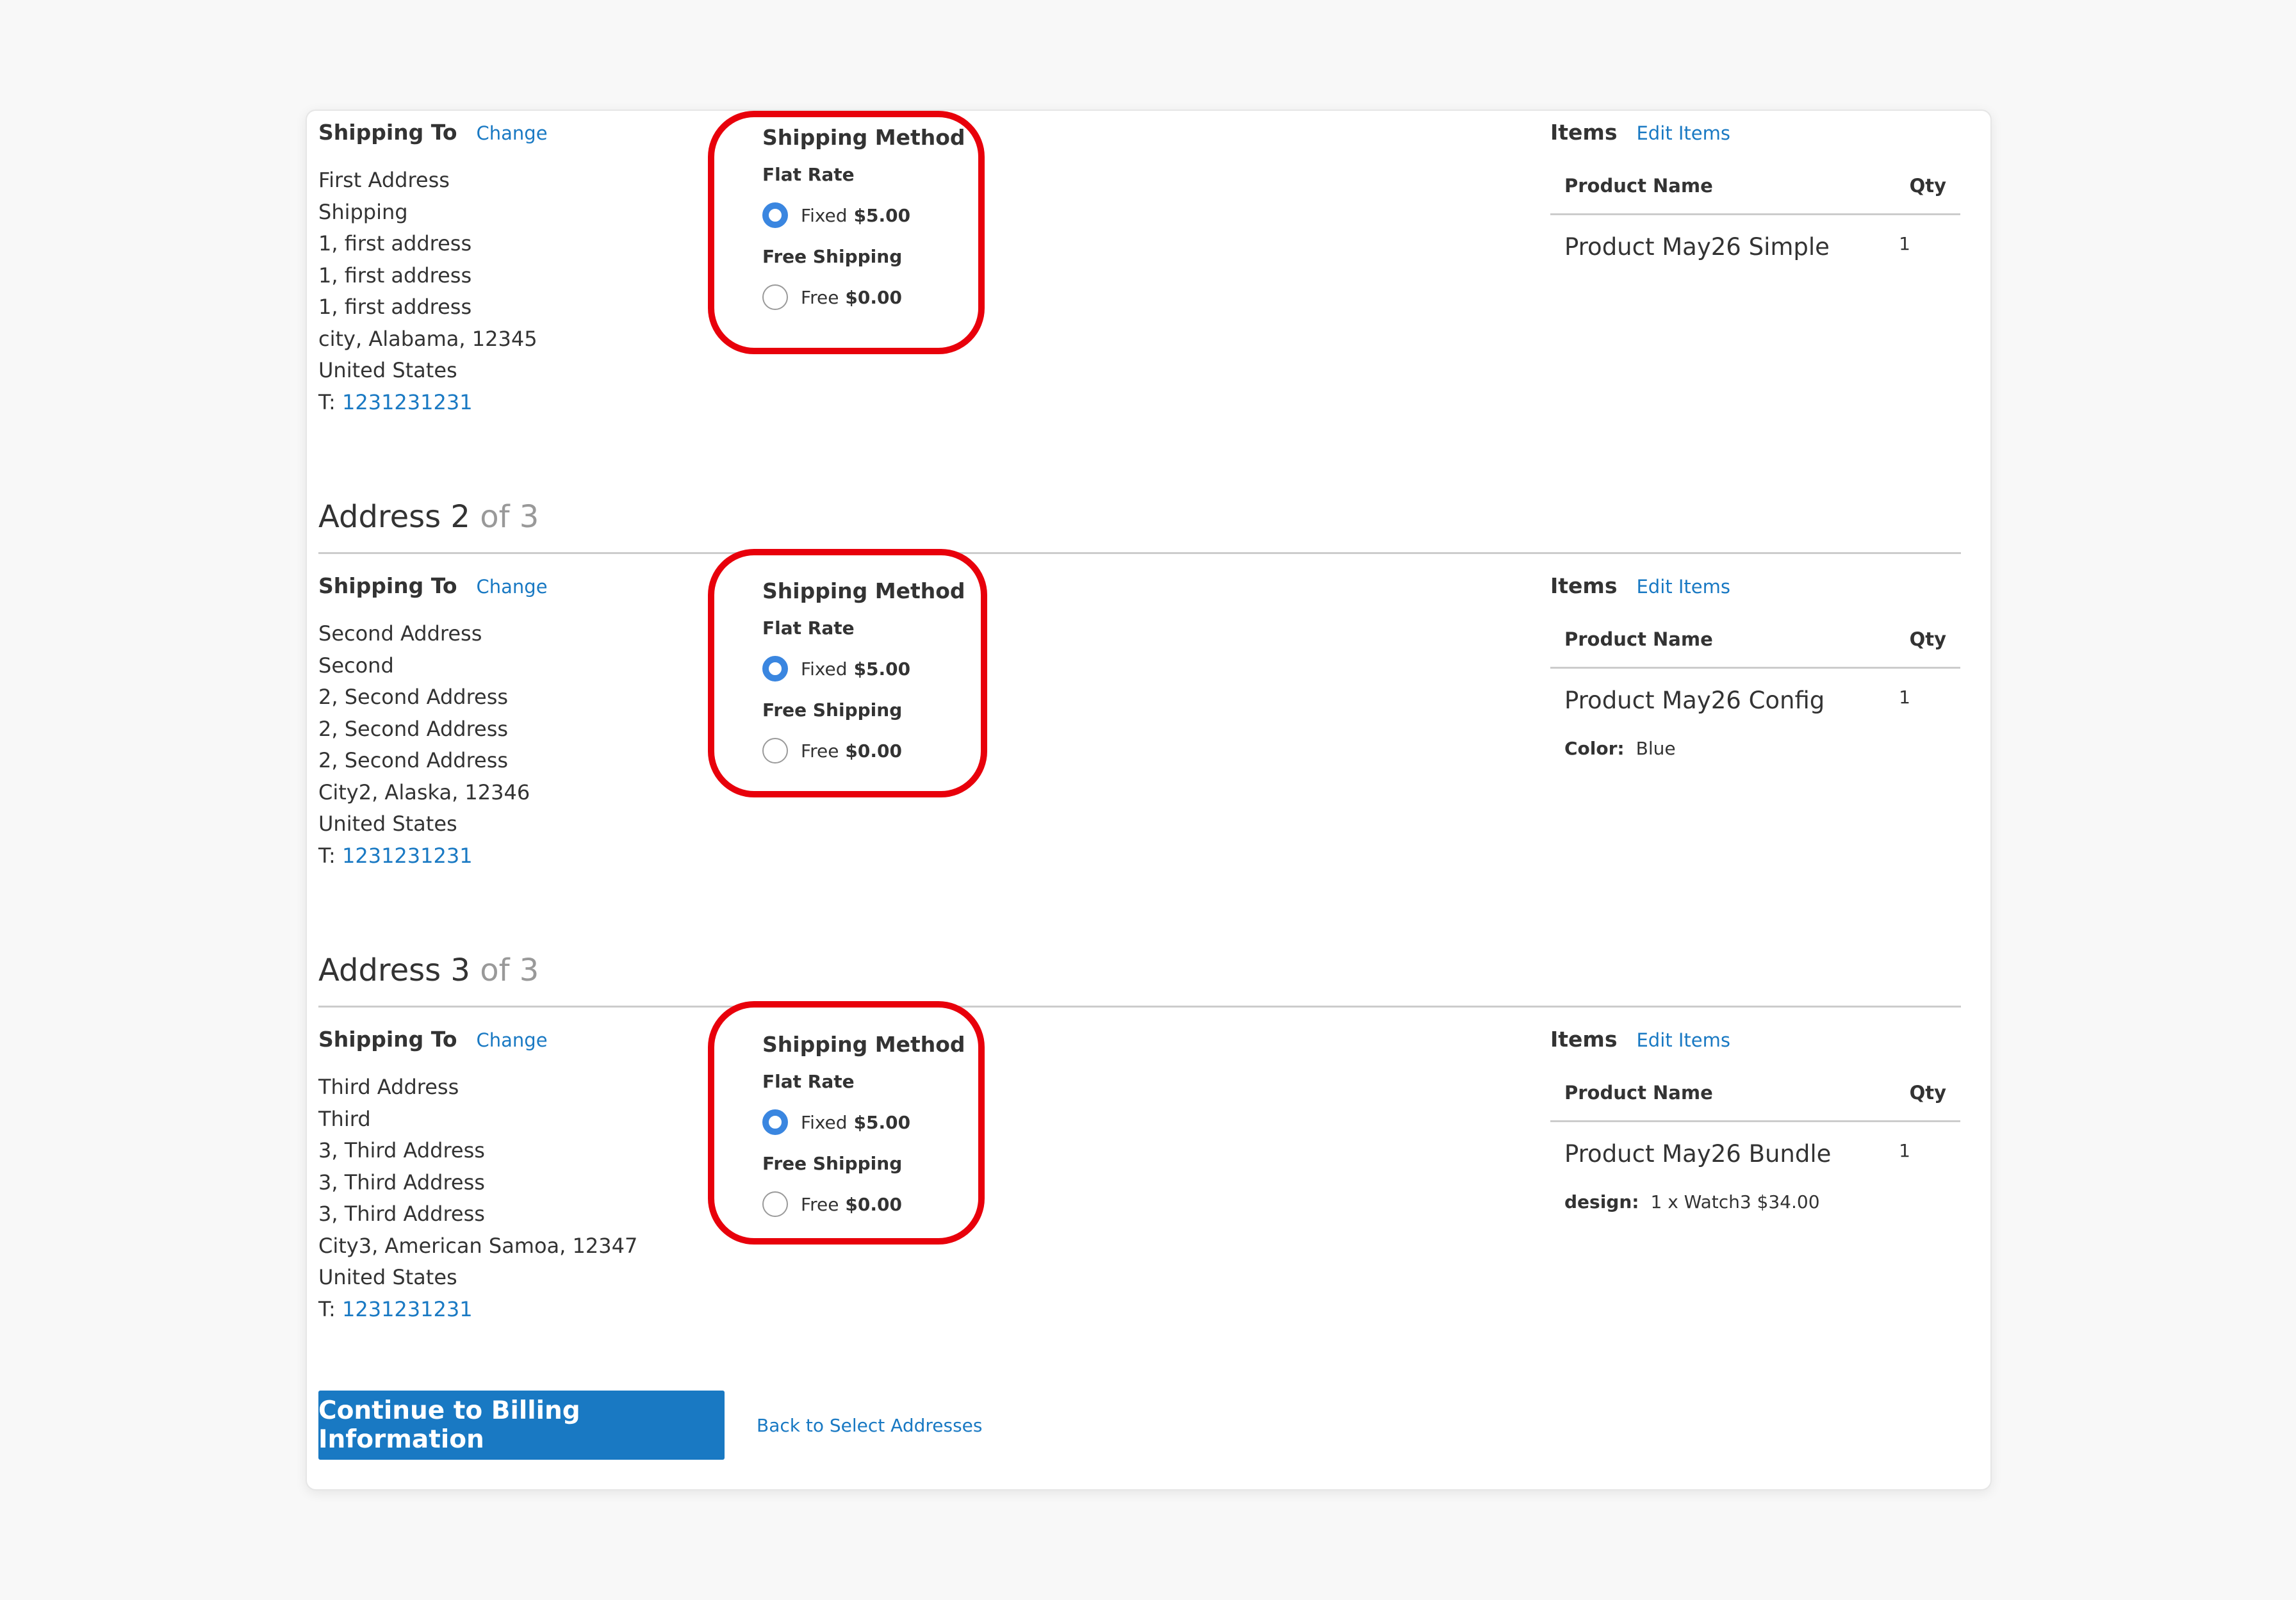 The width and height of the screenshot is (2296, 1600). I want to click on address-line: Shipping, so click(363, 211).